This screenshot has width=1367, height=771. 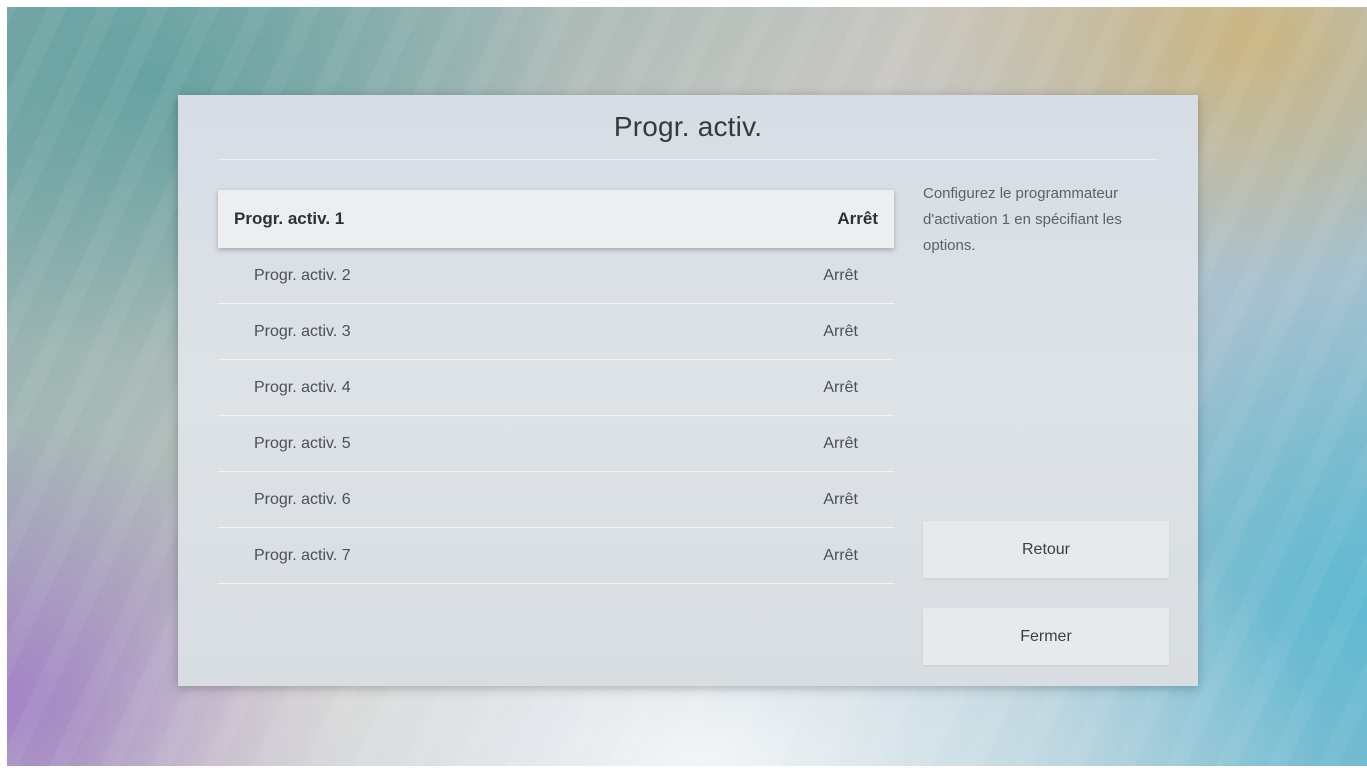 What do you see at coordinates (556, 444) in the screenshot?
I see `list-item-timer-5: Progr. activ. 5 Arrêt` at bounding box center [556, 444].